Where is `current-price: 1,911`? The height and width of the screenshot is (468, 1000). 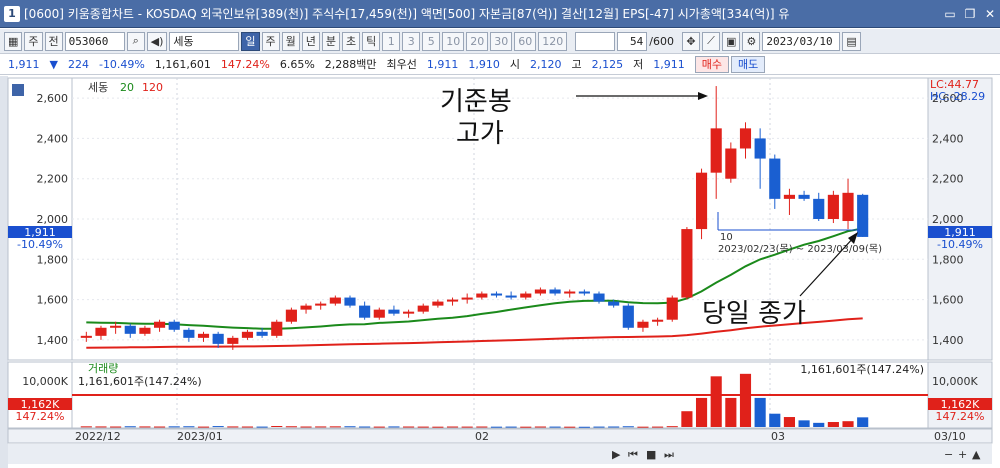
current-price: 1,911 is located at coordinates (24, 64).